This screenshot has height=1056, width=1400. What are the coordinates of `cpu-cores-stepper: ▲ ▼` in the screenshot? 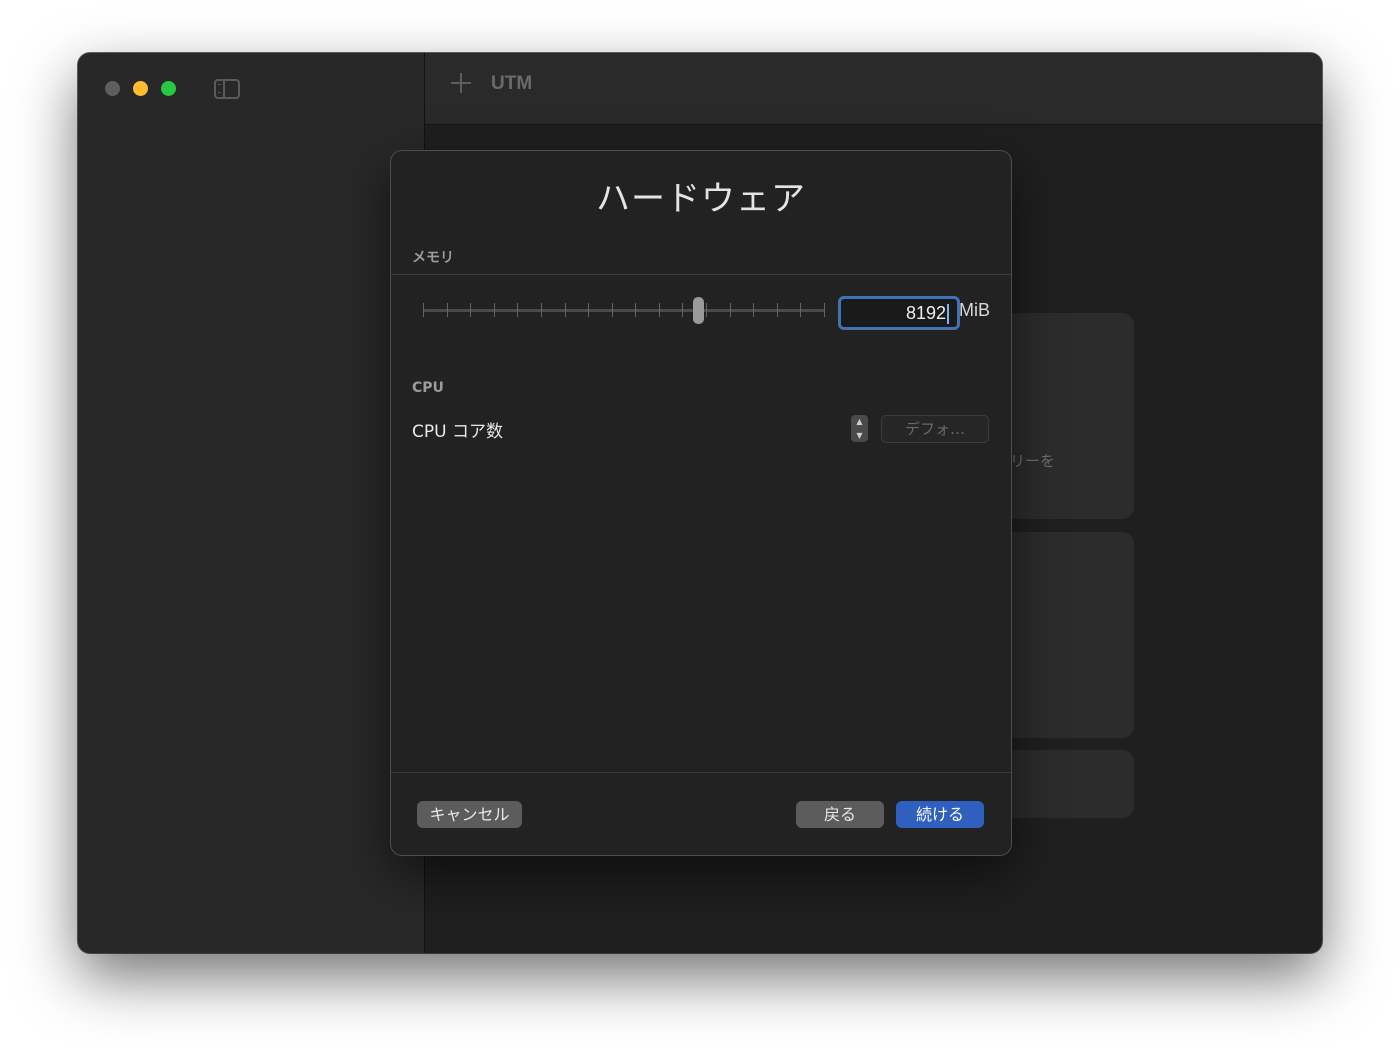 It's located at (859, 428).